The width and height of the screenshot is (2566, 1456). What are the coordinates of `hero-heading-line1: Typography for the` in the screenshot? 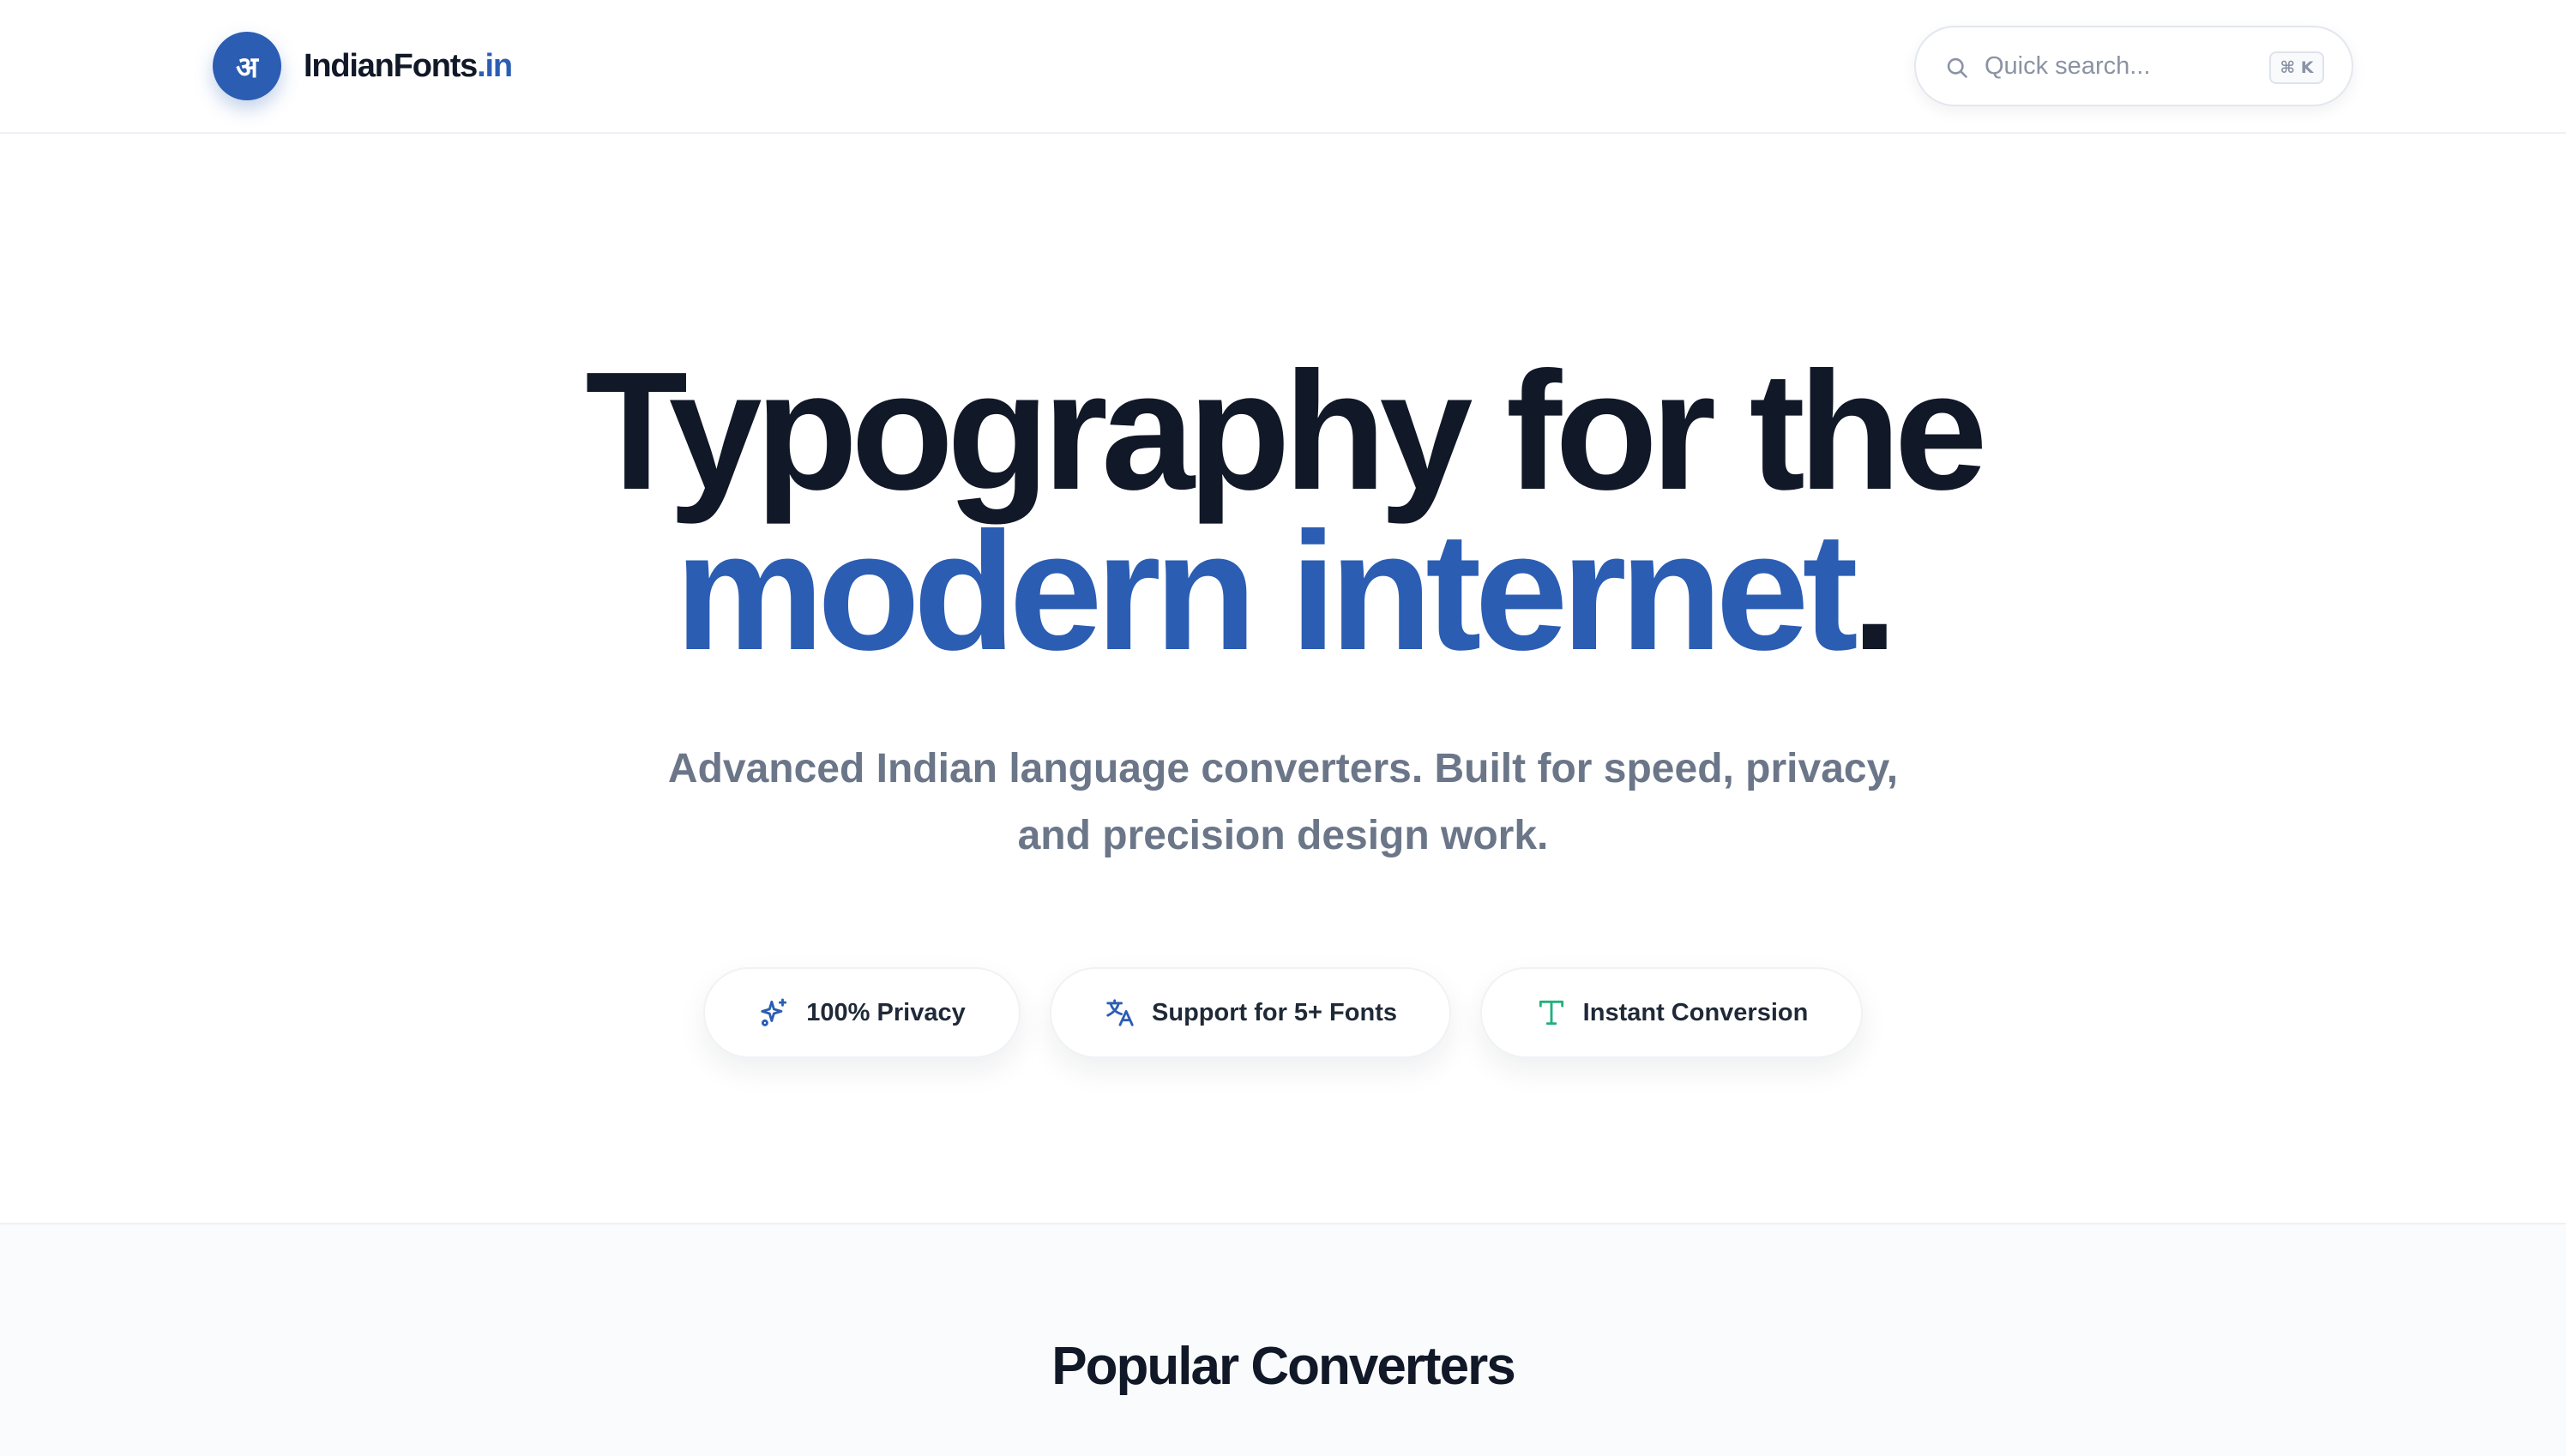 It's located at (1286, 431).